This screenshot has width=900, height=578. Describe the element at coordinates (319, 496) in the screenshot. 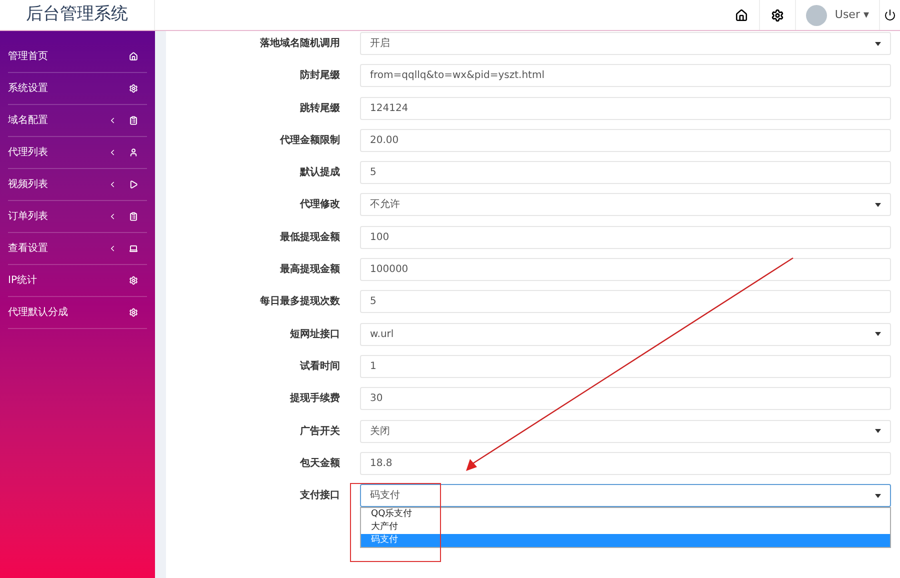

I see `field-label: 支付接口` at that location.